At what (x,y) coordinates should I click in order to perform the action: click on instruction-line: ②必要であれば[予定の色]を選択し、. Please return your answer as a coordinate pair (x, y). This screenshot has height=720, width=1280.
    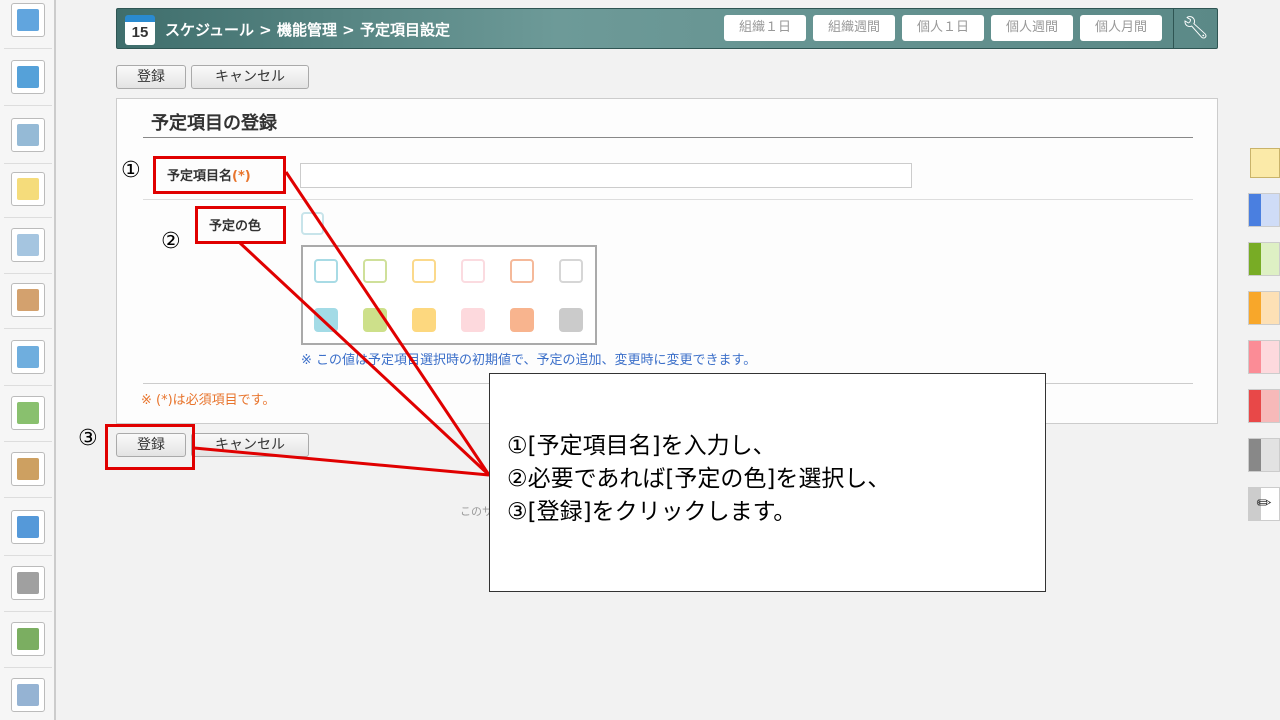
    Looking at the image, I should click on (699, 479).